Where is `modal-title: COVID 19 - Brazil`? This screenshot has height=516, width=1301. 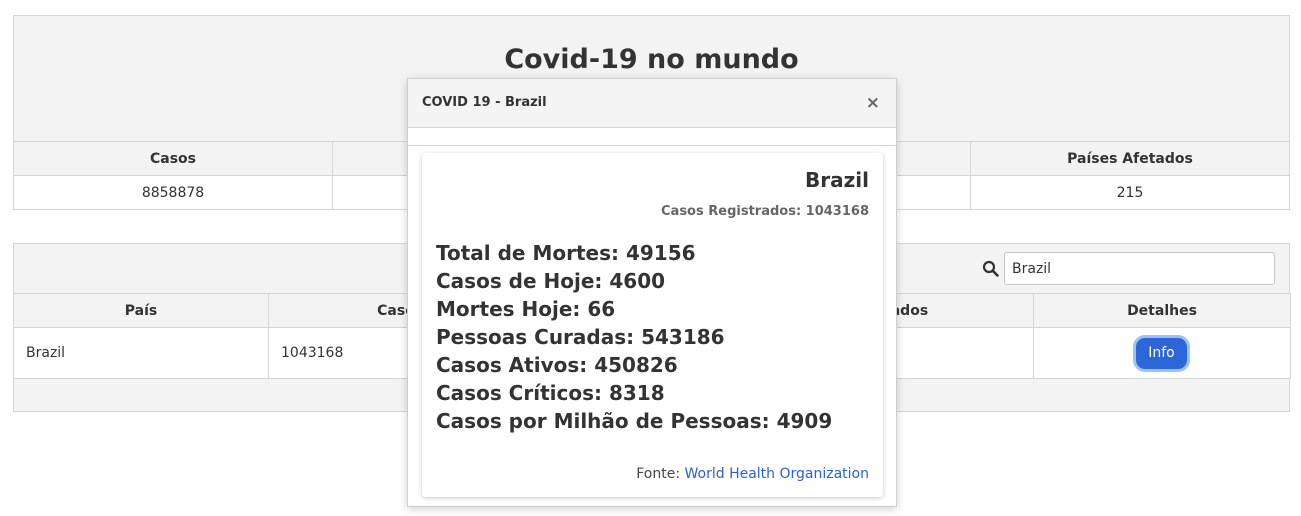
modal-title: COVID 19 - Brazil is located at coordinates (484, 102).